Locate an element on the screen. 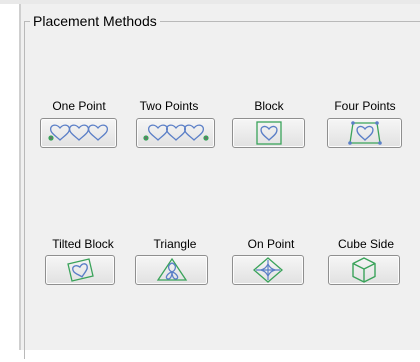 The width and height of the screenshot is (420, 362). tilted-block-heart-icon is located at coordinates (80, 270).